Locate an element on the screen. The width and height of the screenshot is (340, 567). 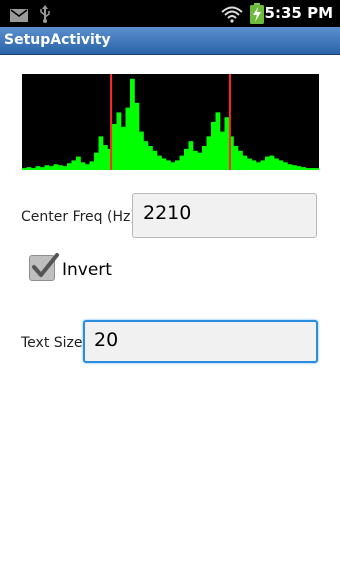
usb-icon is located at coordinates (45, 16).